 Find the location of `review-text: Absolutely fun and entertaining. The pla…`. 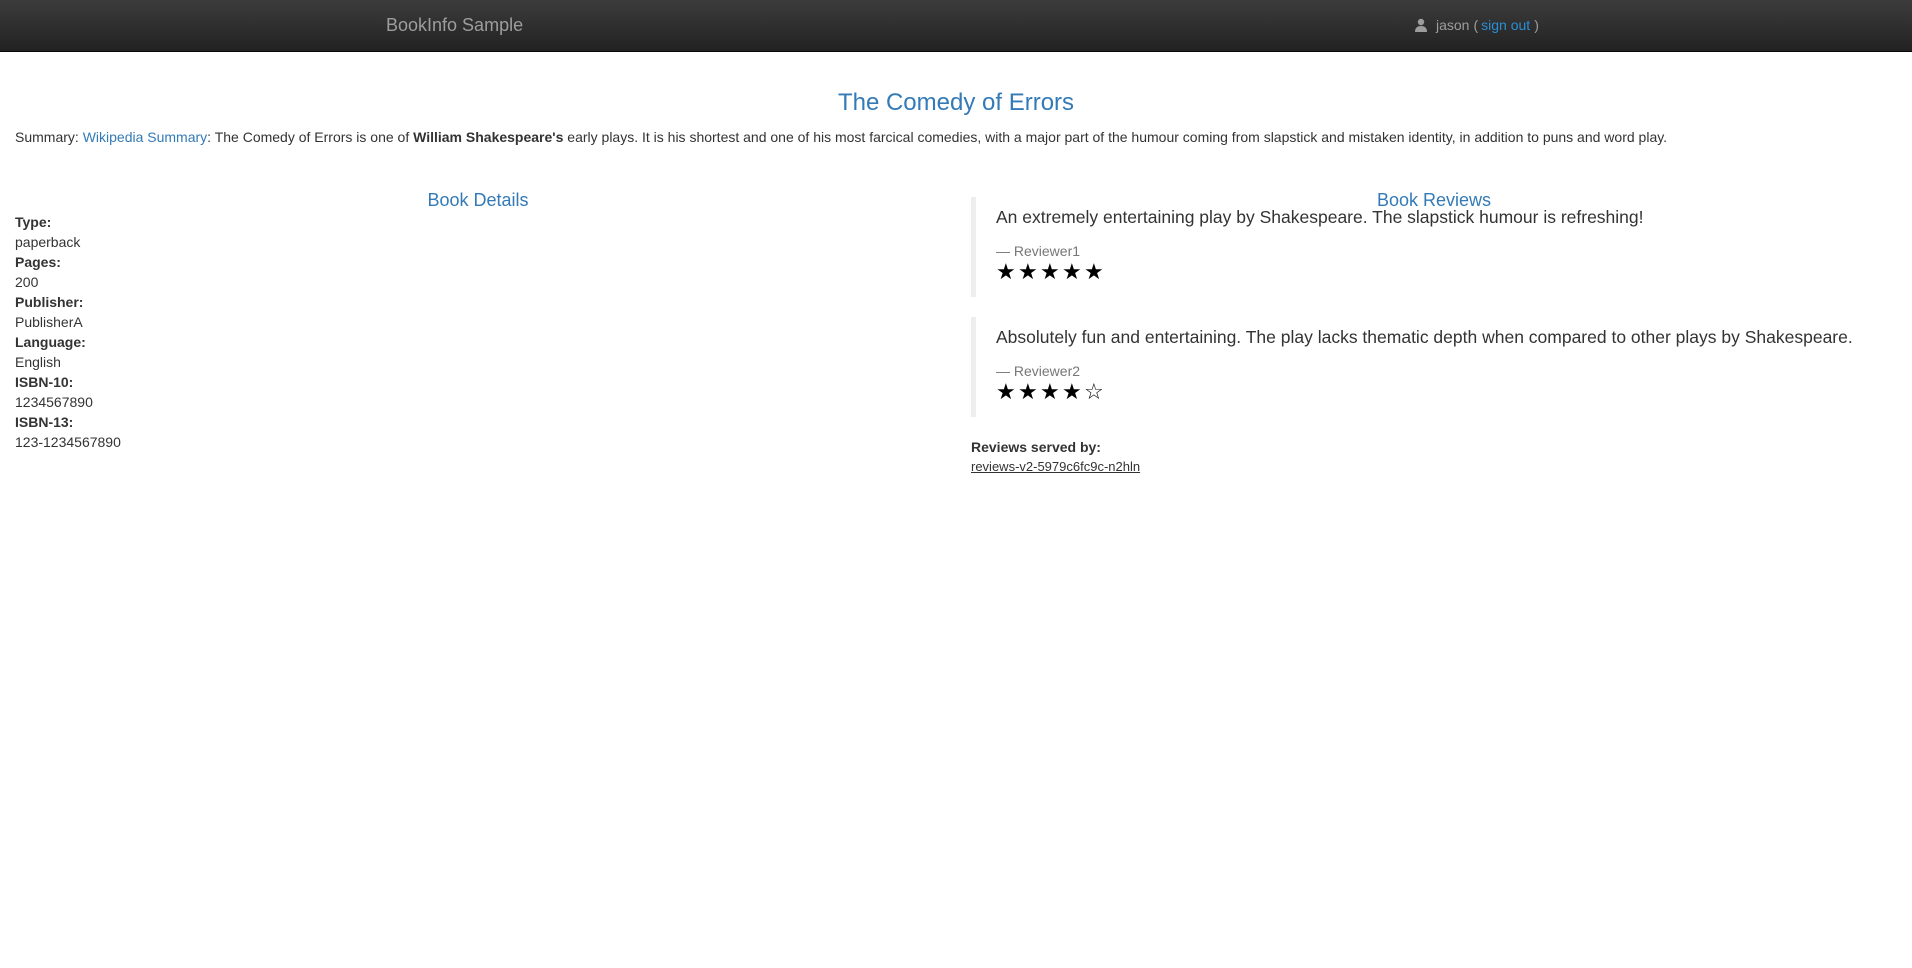

review-text: Absolutely fun and entertaining. The pla… is located at coordinates (1424, 337).